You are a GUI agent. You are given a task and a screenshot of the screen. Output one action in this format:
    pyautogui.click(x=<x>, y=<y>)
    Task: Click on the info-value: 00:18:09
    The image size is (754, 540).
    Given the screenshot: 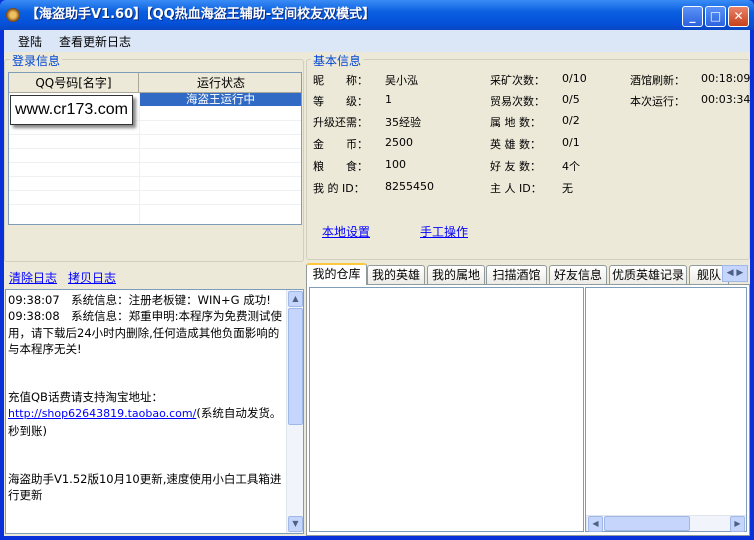 What is the action you would take?
    pyautogui.click(x=726, y=78)
    